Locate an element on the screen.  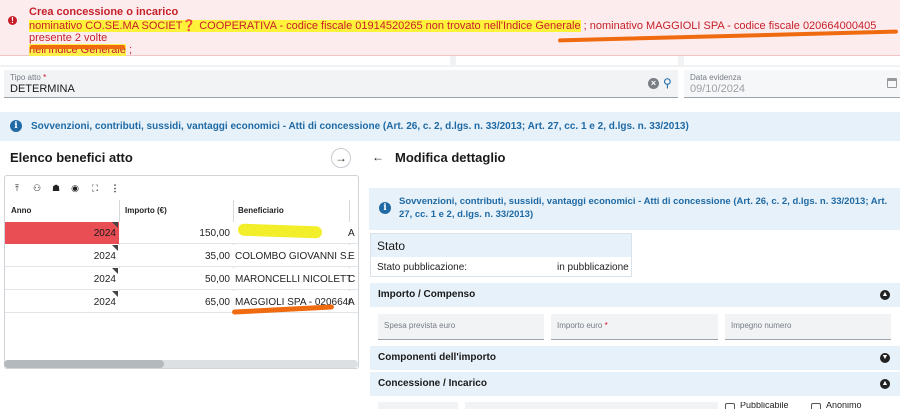
pubblicabile-label: Pubblicabile is located at coordinates (764, 405).